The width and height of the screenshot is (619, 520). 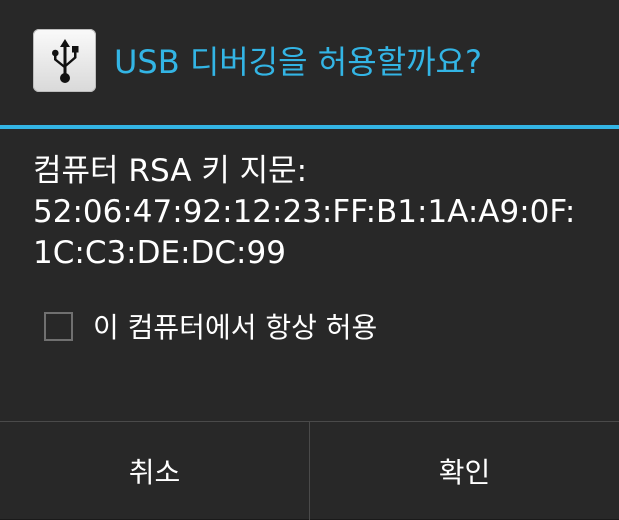 I want to click on always-allow-row: 이 컴퓨터에서 항상 허용, so click(x=210, y=326).